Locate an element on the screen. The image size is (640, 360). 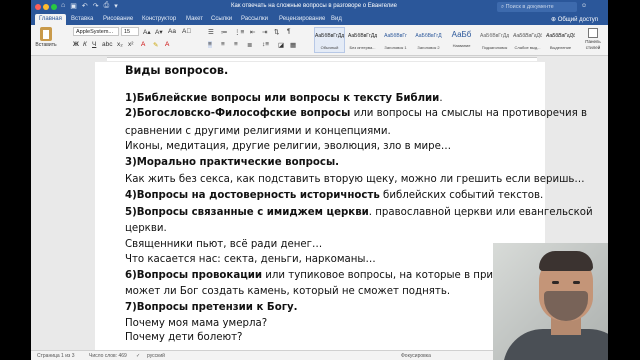
home-icon: ⌂ is located at coordinates (63, 6).